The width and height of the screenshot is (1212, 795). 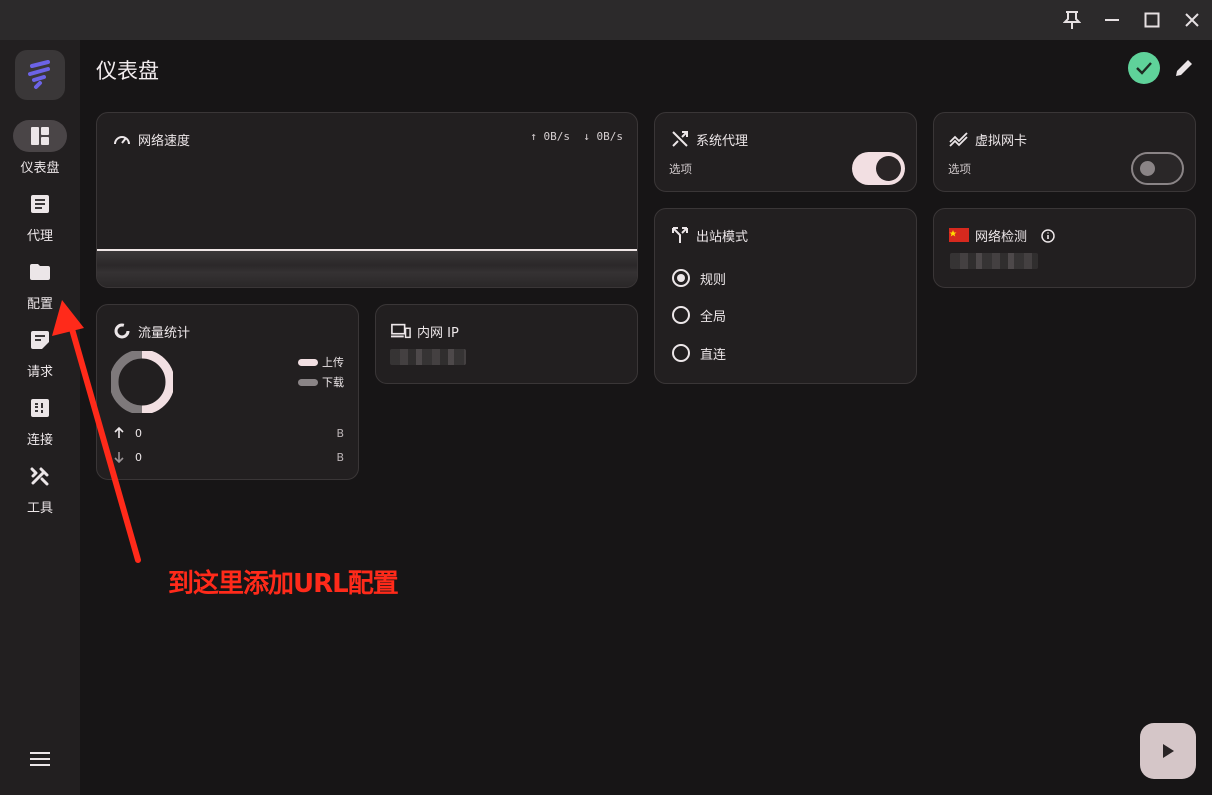 I want to click on sidebar-item-label: 配置, so click(x=39, y=304).